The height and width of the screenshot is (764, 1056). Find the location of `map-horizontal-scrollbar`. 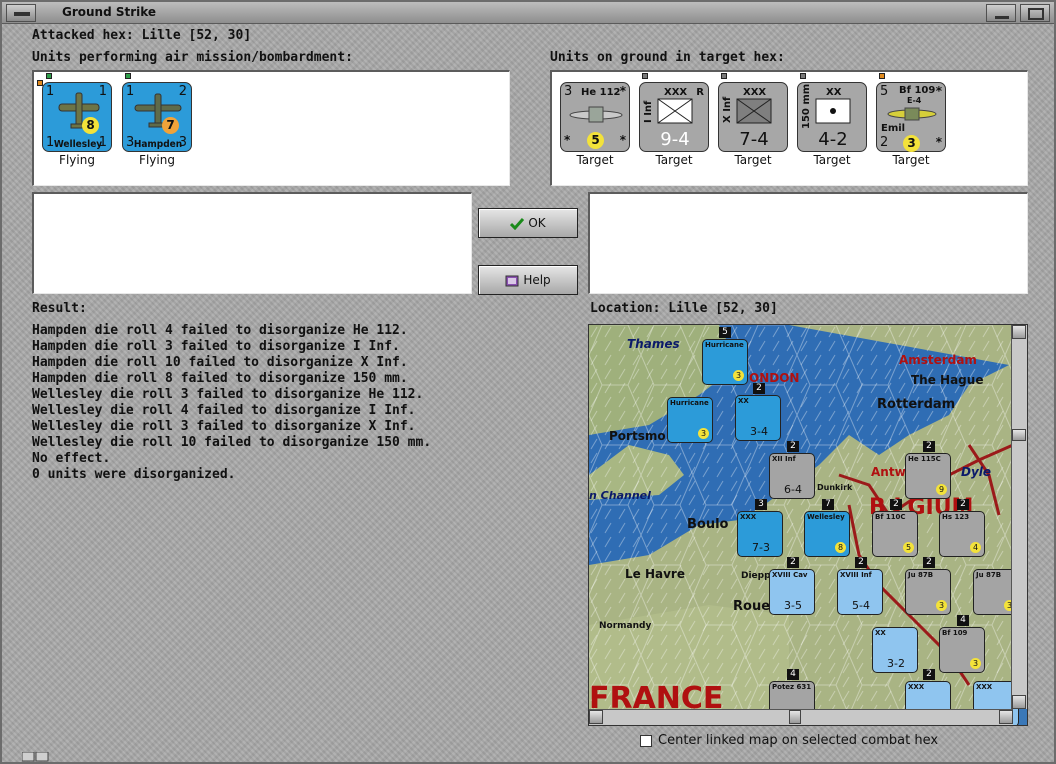

map-horizontal-scrollbar is located at coordinates (801, 717).